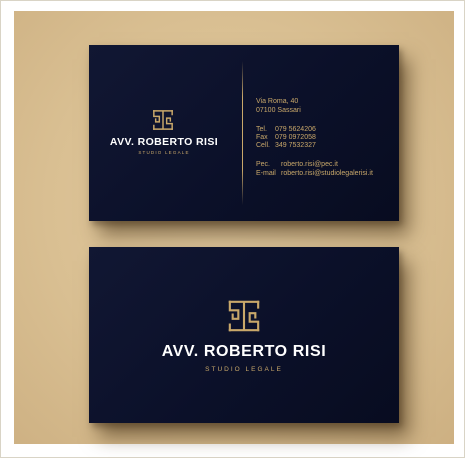 This screenshot has width=465, height=458. Describe the element at coordinates (278, 110) in the screenshot. I see `address-line-2: 07100 Sassari` at that location.